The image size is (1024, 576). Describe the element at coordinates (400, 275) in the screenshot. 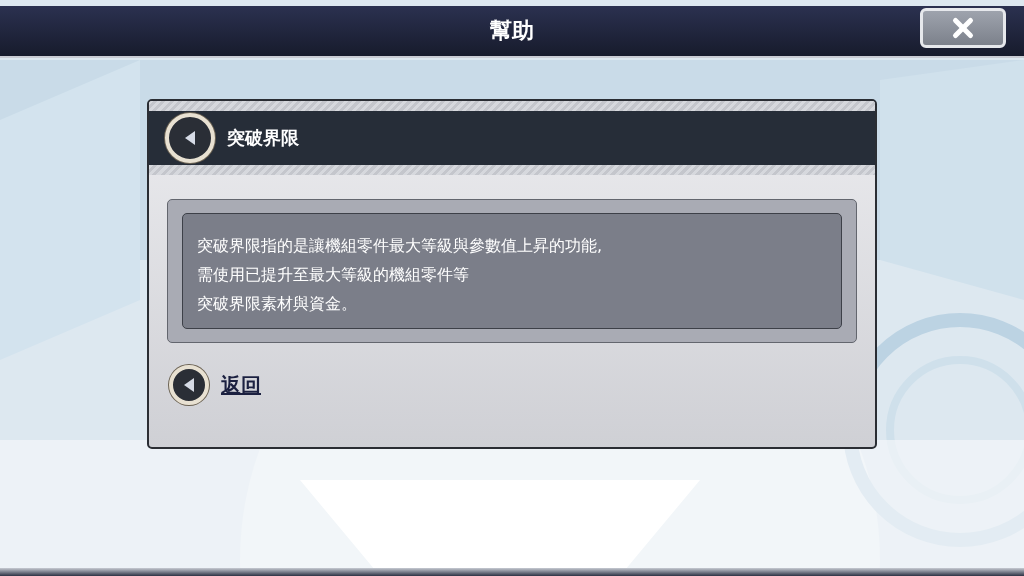

I see `description-text: 突破界限指的是讓機組零件最大等級與參數值上昇的功能, 需使用已提升至最大等級的機組零件等 突破界限素材與資金。` at that location.